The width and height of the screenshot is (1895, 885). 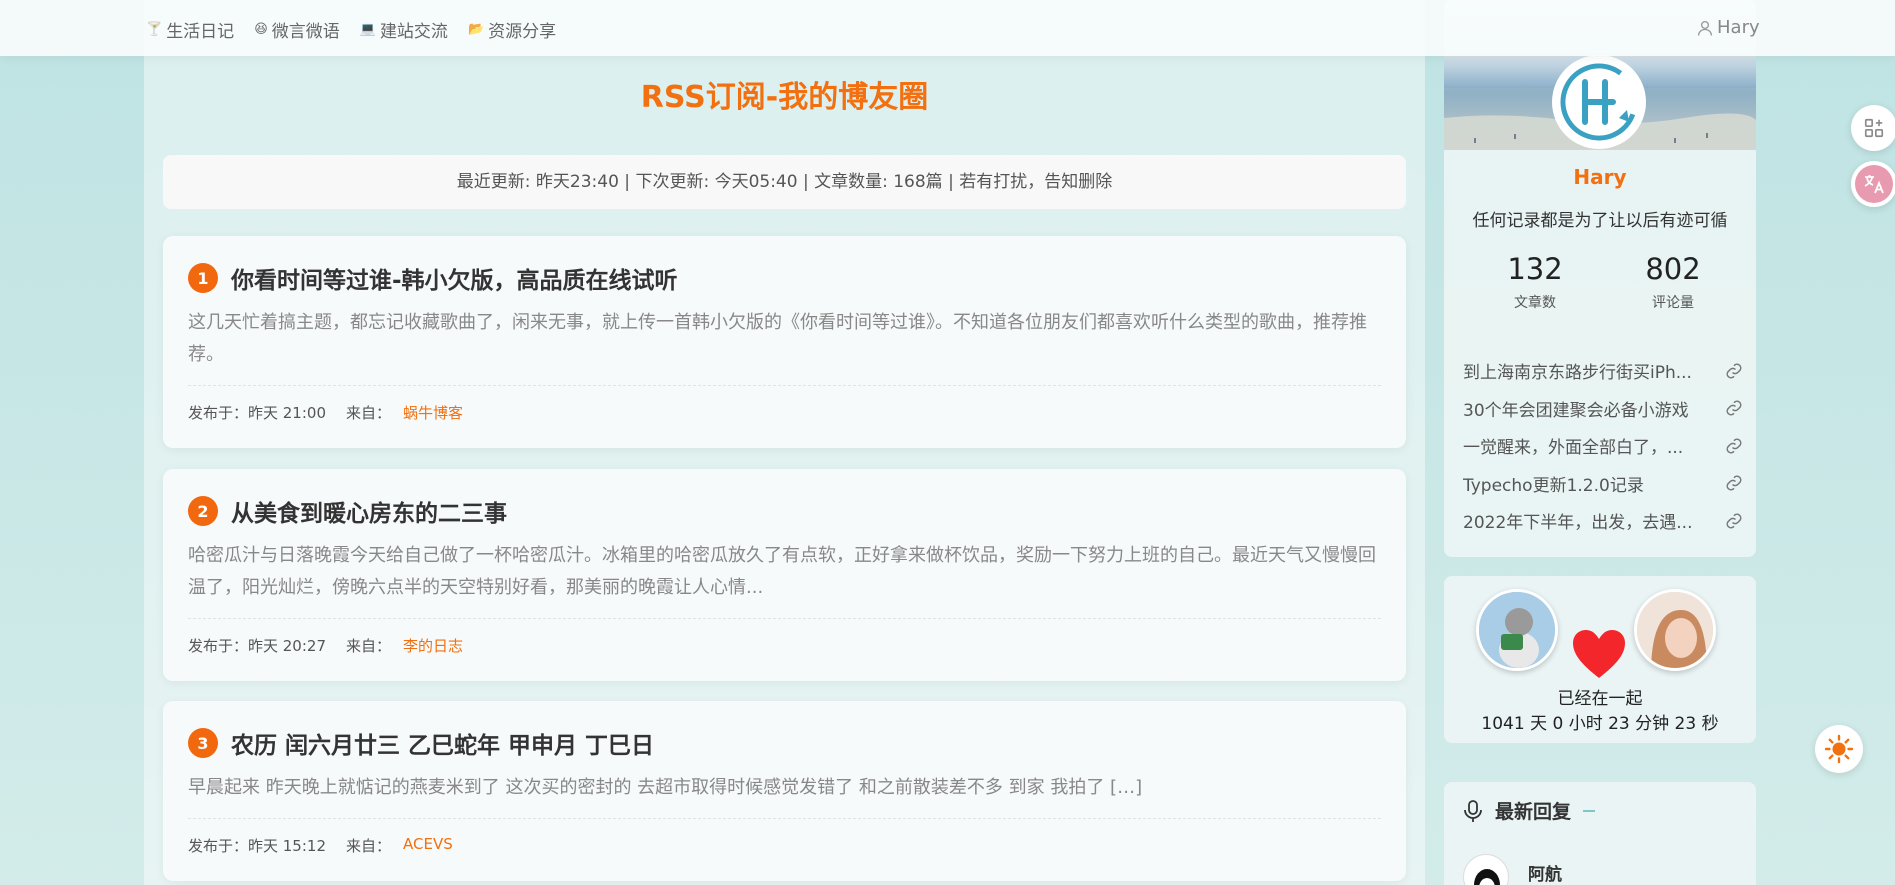 I want to click on recent-post-item: Typecho更新1.2.0记录, so click(x=1603, y=484).